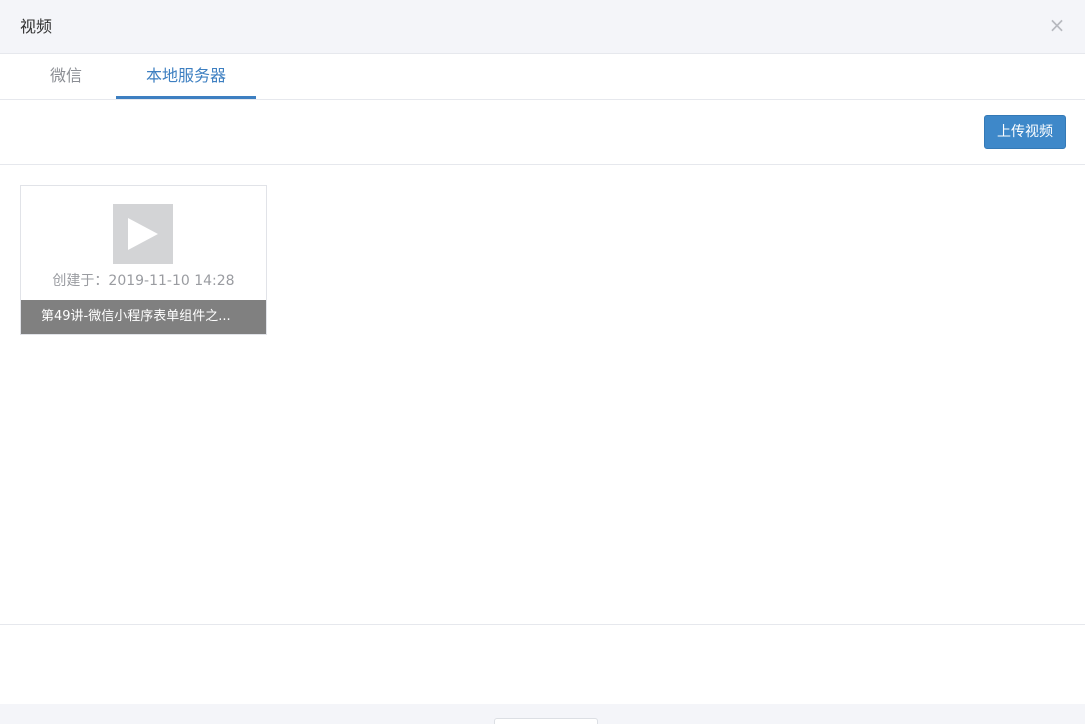 The image size is (1085, 724). Describe the element at coordinates (186, 76) in the screenshot. I see `tab-local-server: 本地服务器` at that location.